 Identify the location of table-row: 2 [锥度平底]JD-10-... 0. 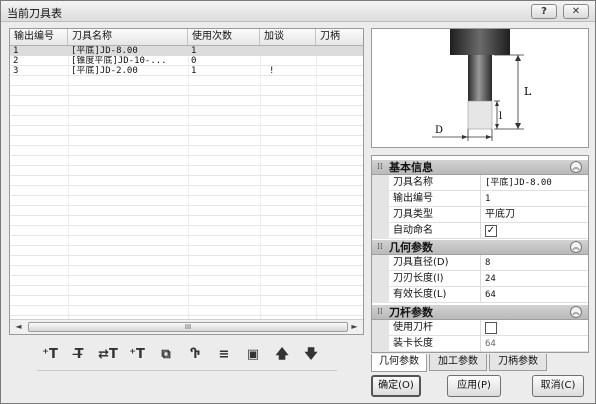
(186, 61).